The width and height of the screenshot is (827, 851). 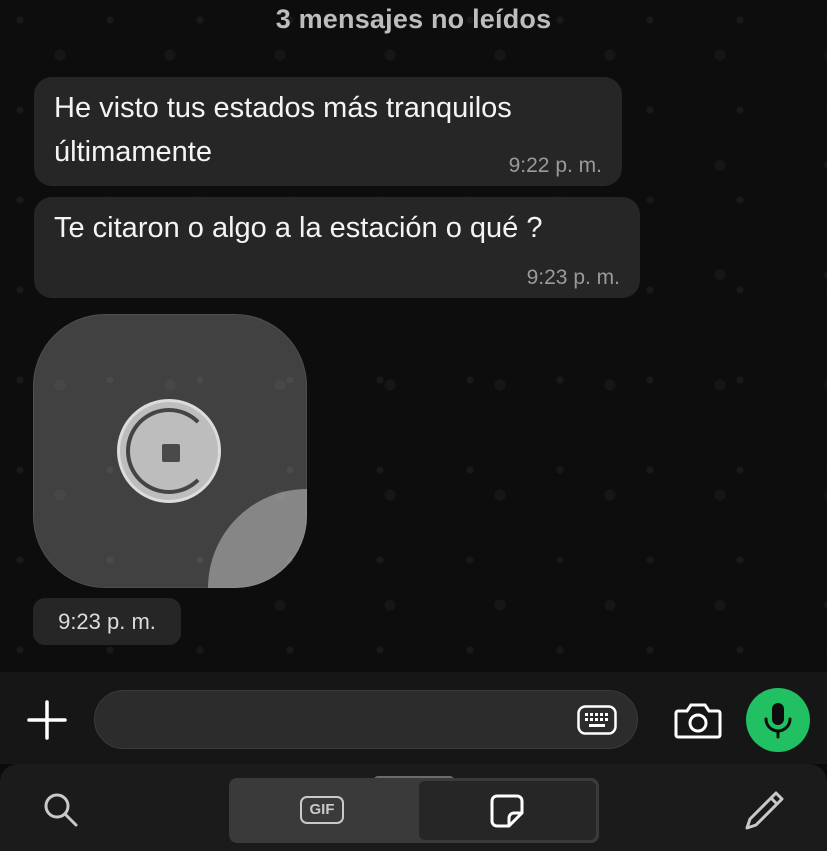 What do you see at coordinates (764, 811) in the screenshot?
I see `pencil-icon` at bounding box center [764, 811].